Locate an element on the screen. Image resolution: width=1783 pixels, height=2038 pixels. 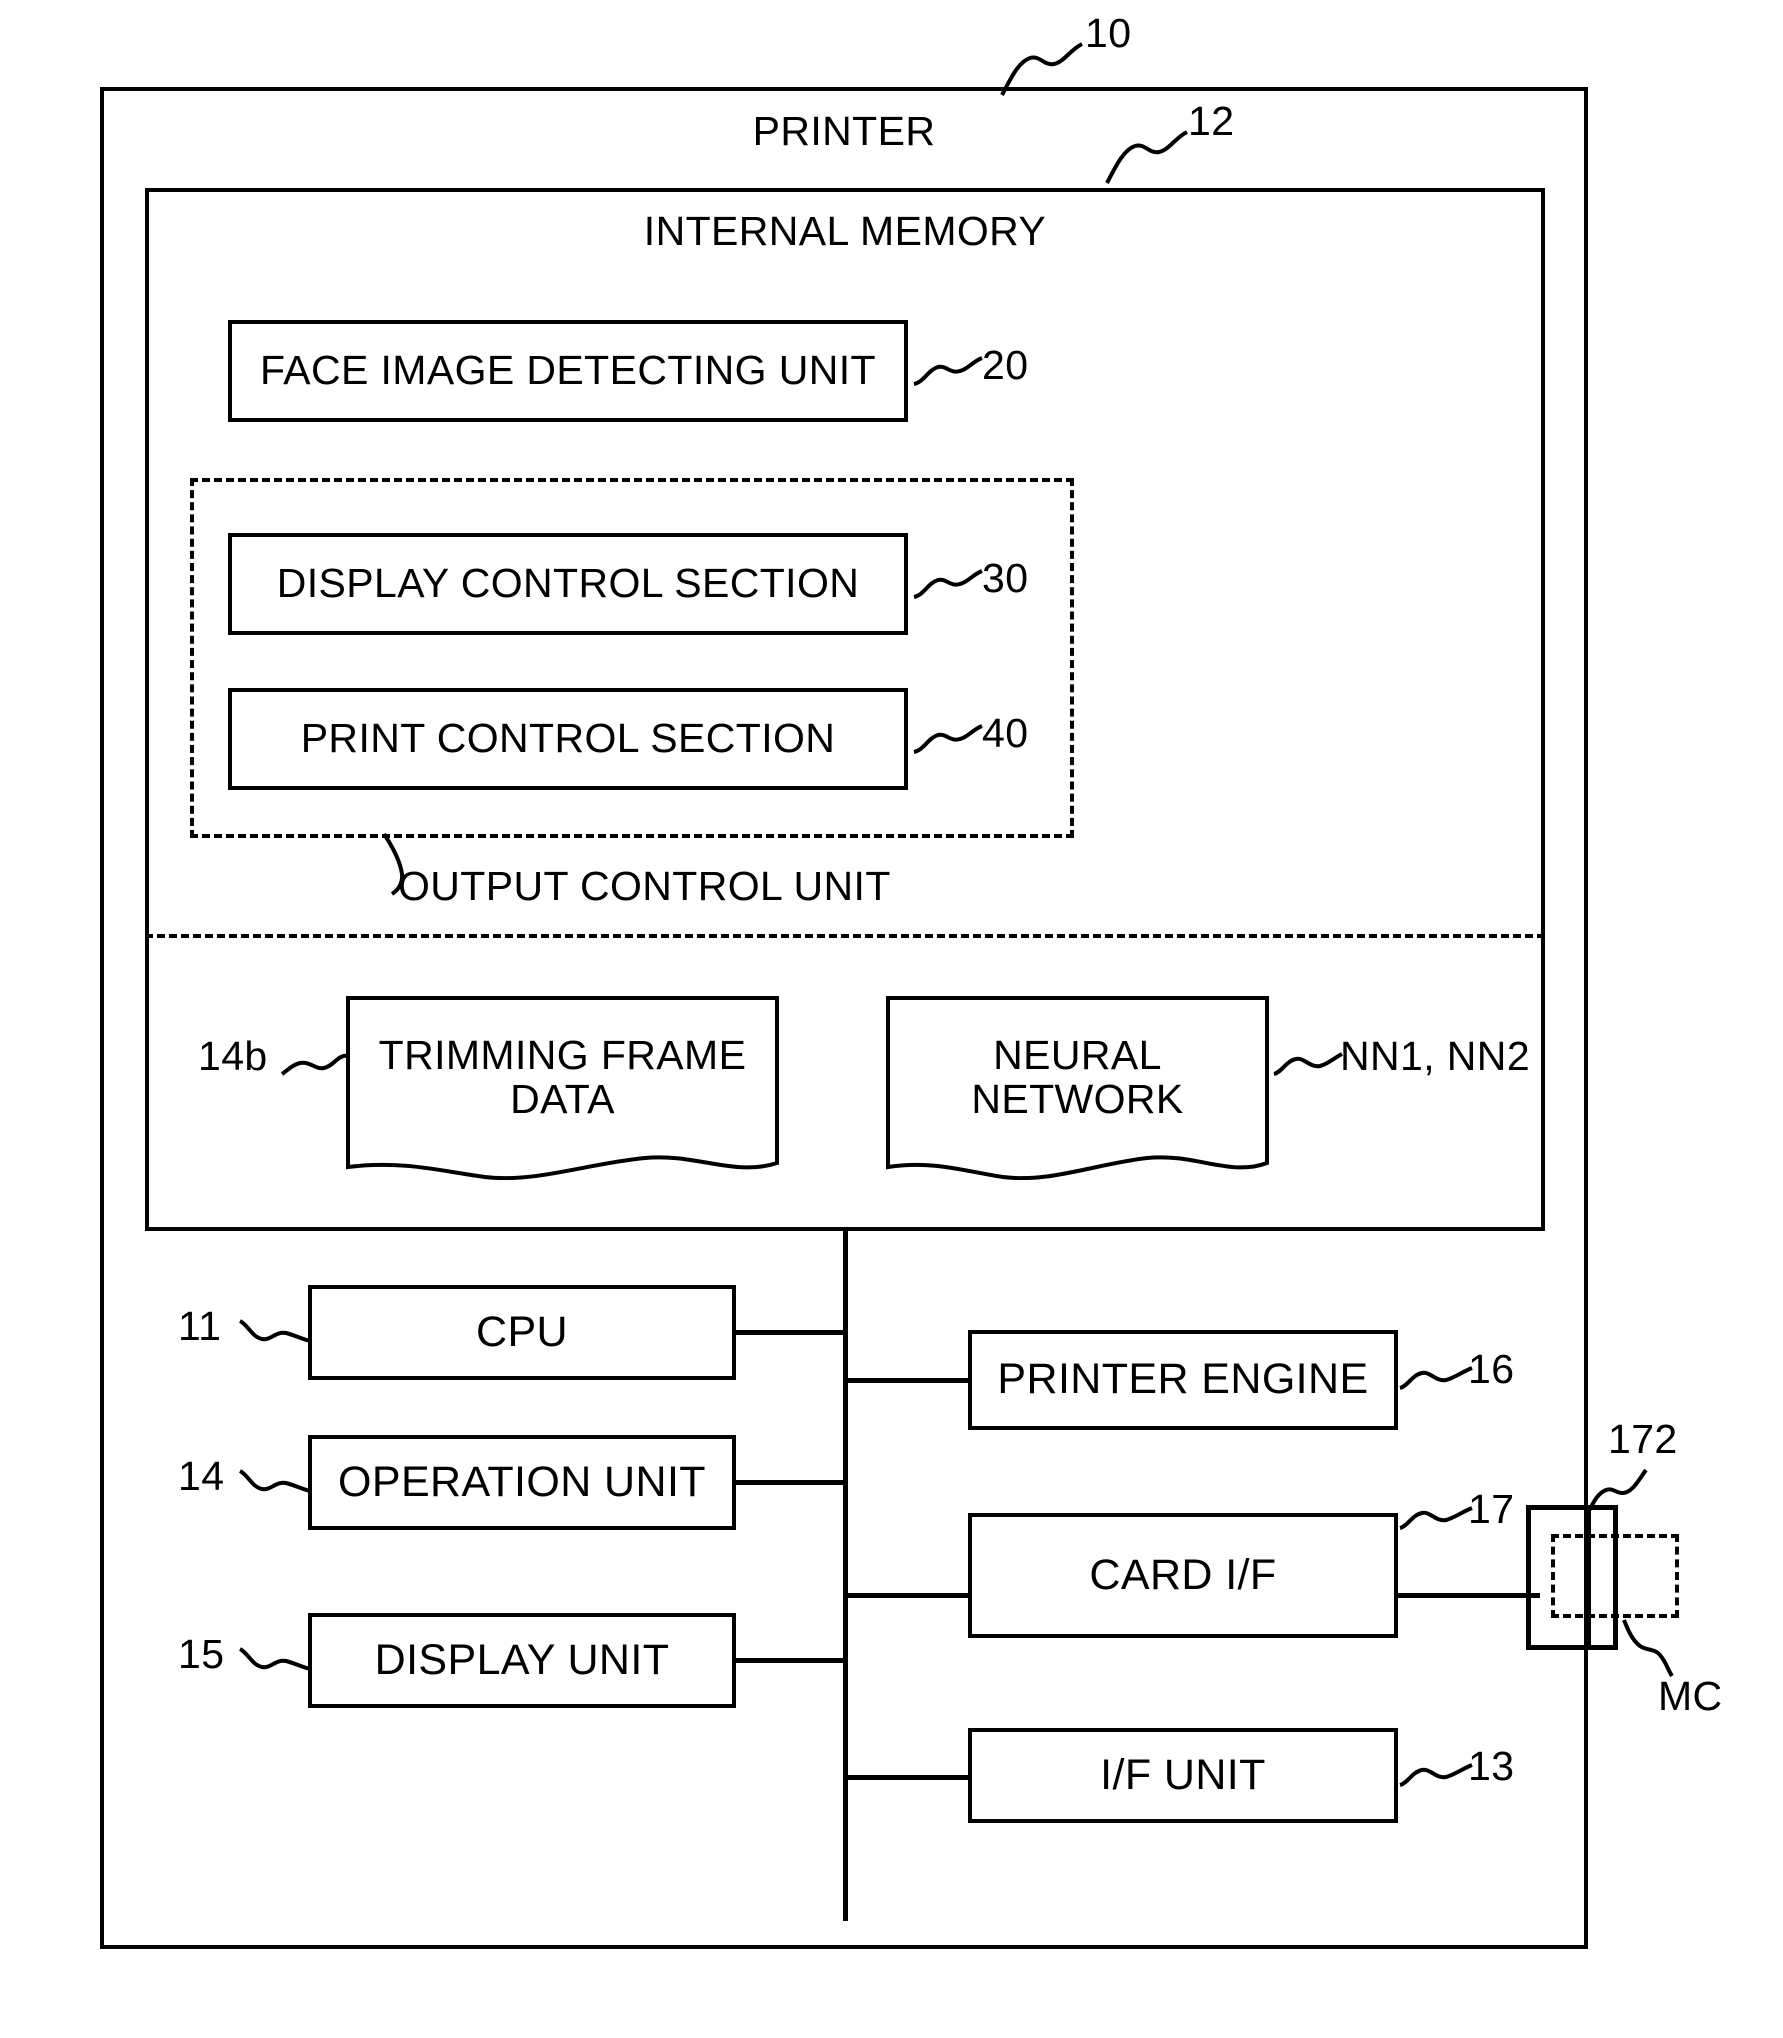
data-store-neural-network: NEURAL NETWORK is located at coordinates (1077, 1087).